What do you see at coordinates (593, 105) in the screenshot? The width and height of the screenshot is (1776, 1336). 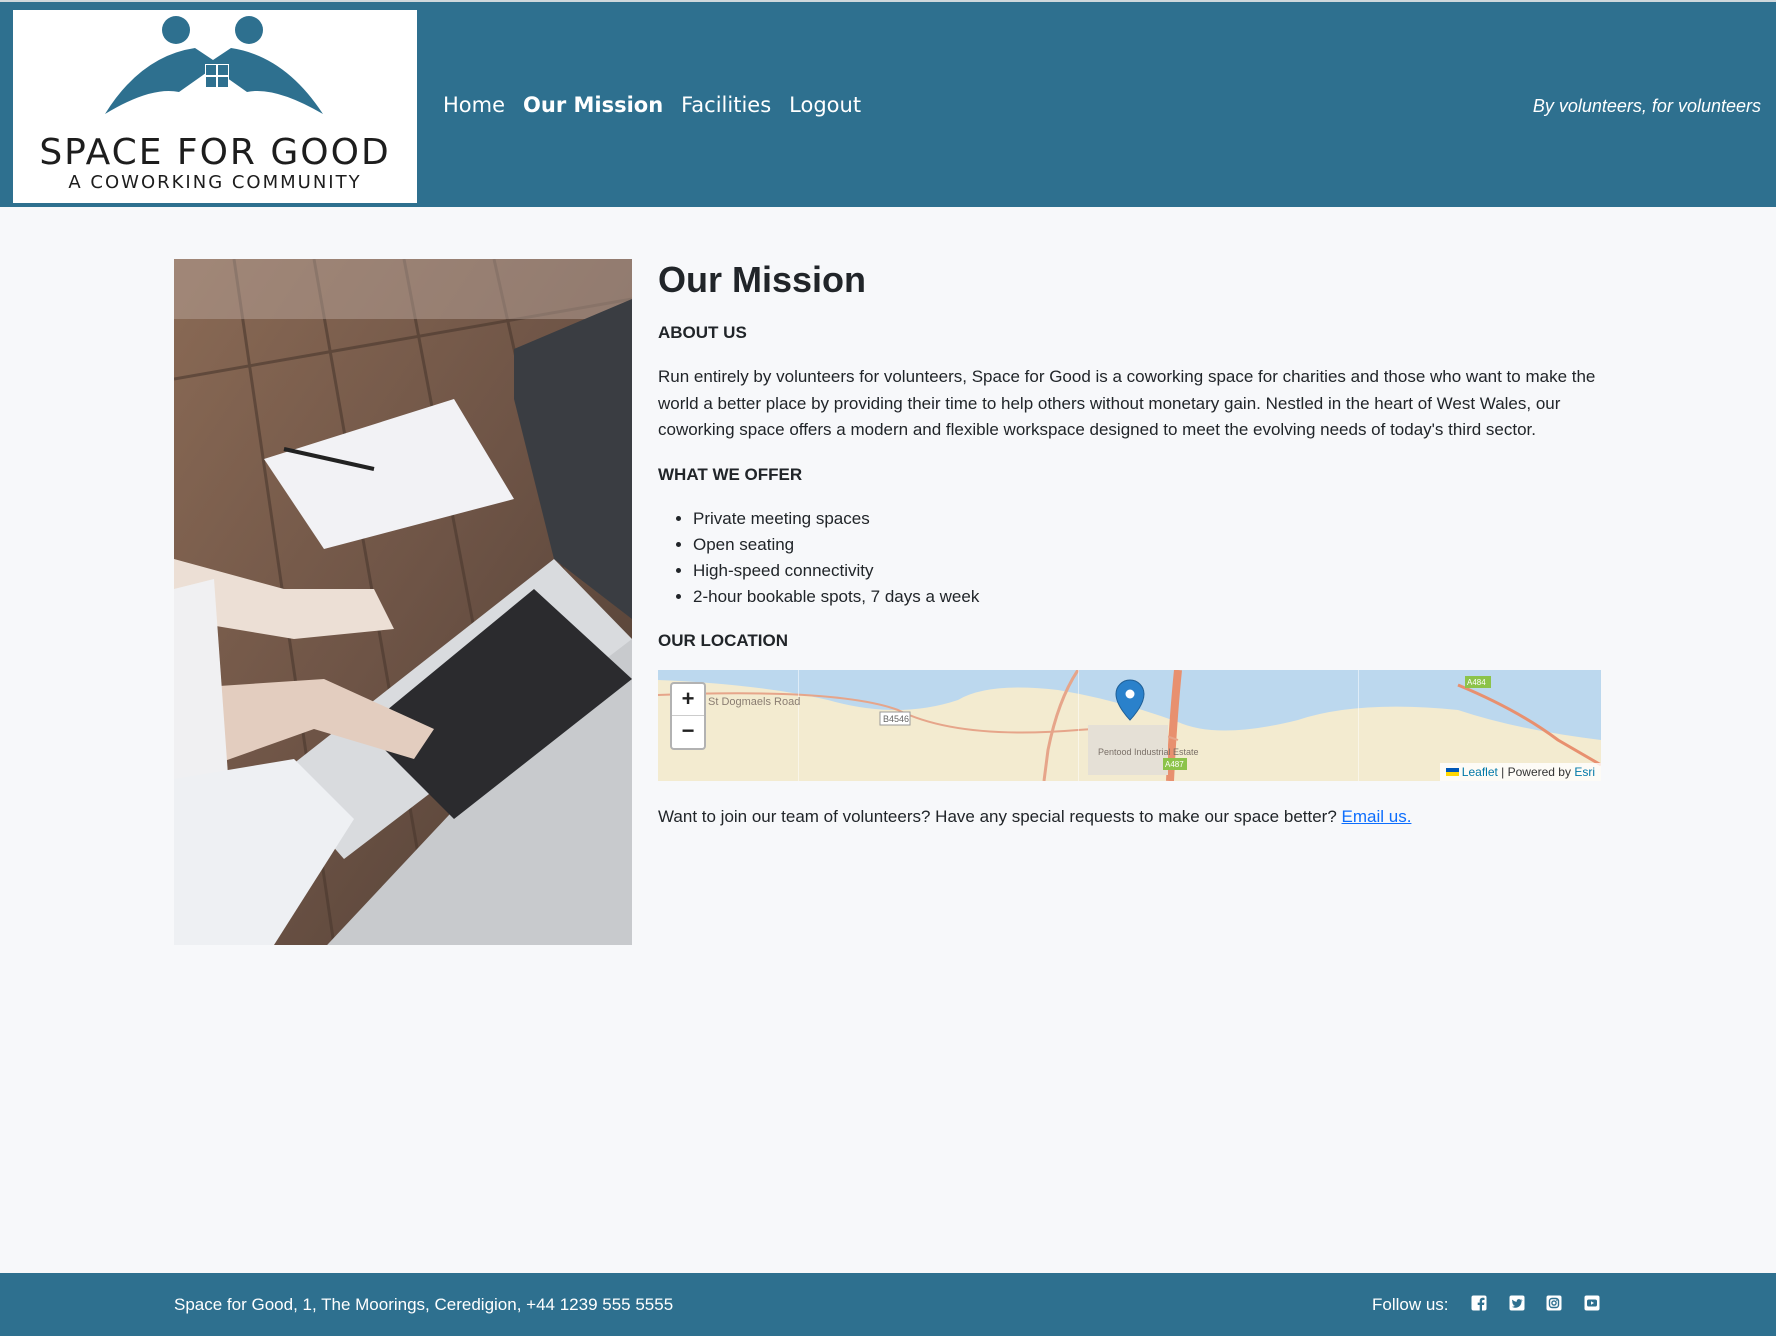 I see `nav-our-mission: Our Mission` at bounding box center [593, 105].